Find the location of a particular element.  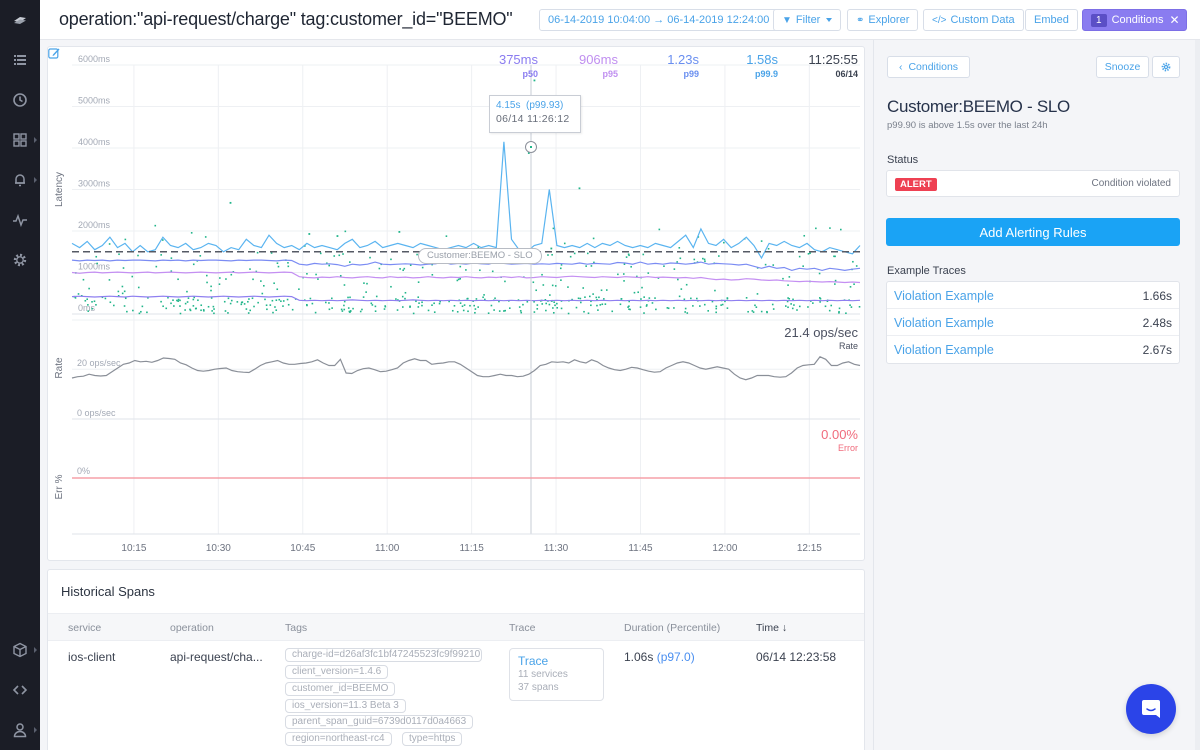

column-header-time-sorted: Time ↓ is located at coordinates (771, 628).